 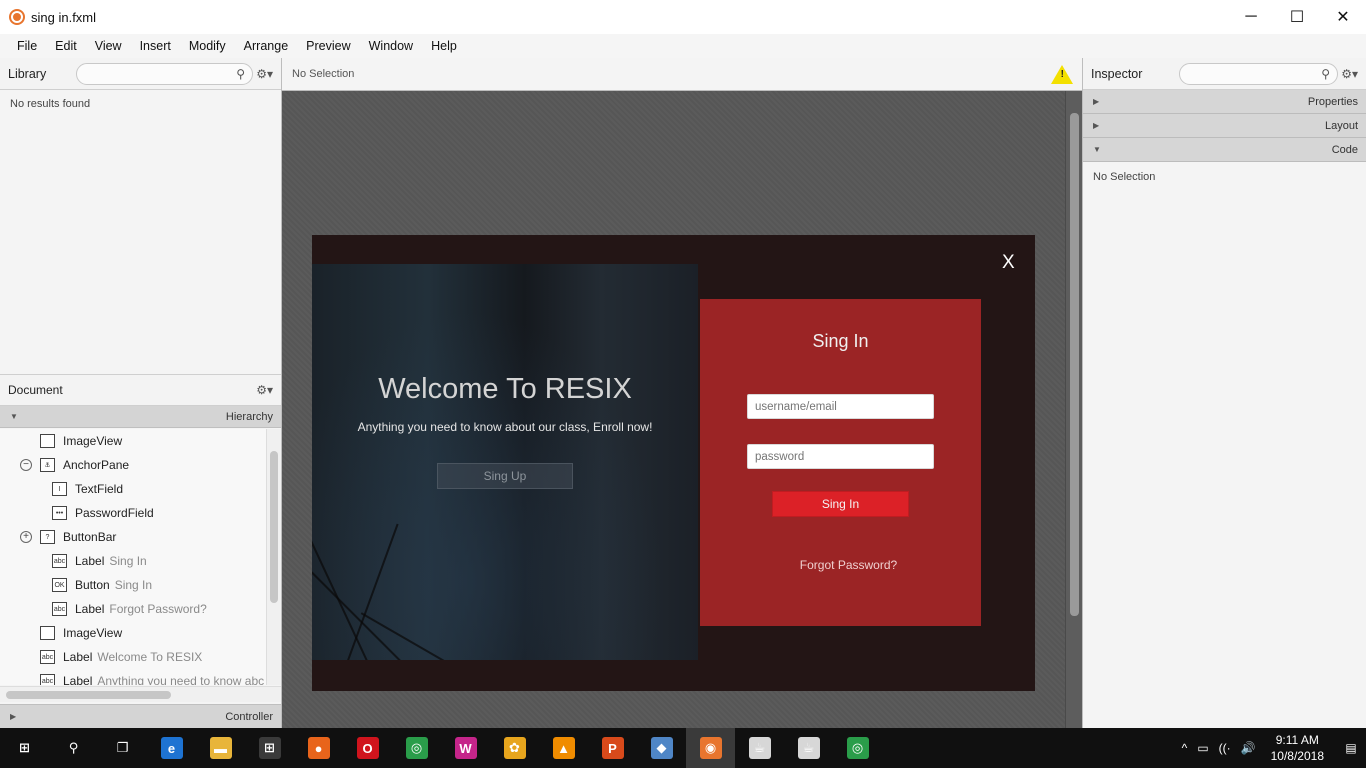 What do you see at coordinates (27, 73) in the screenshot?
I see `library-label: Library` at bounding box center [27, 73].